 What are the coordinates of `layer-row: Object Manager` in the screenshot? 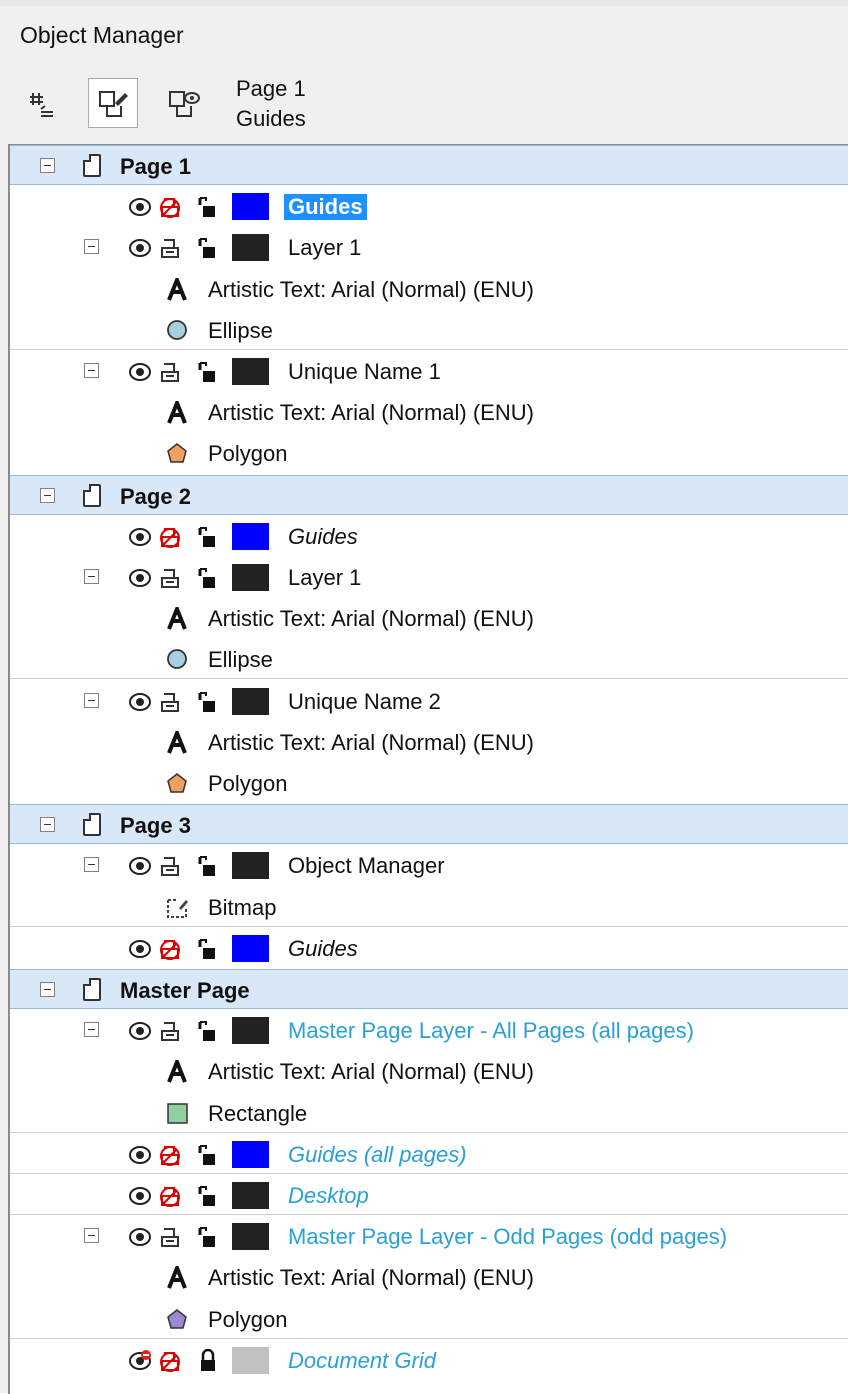 It's located at (429, 865).